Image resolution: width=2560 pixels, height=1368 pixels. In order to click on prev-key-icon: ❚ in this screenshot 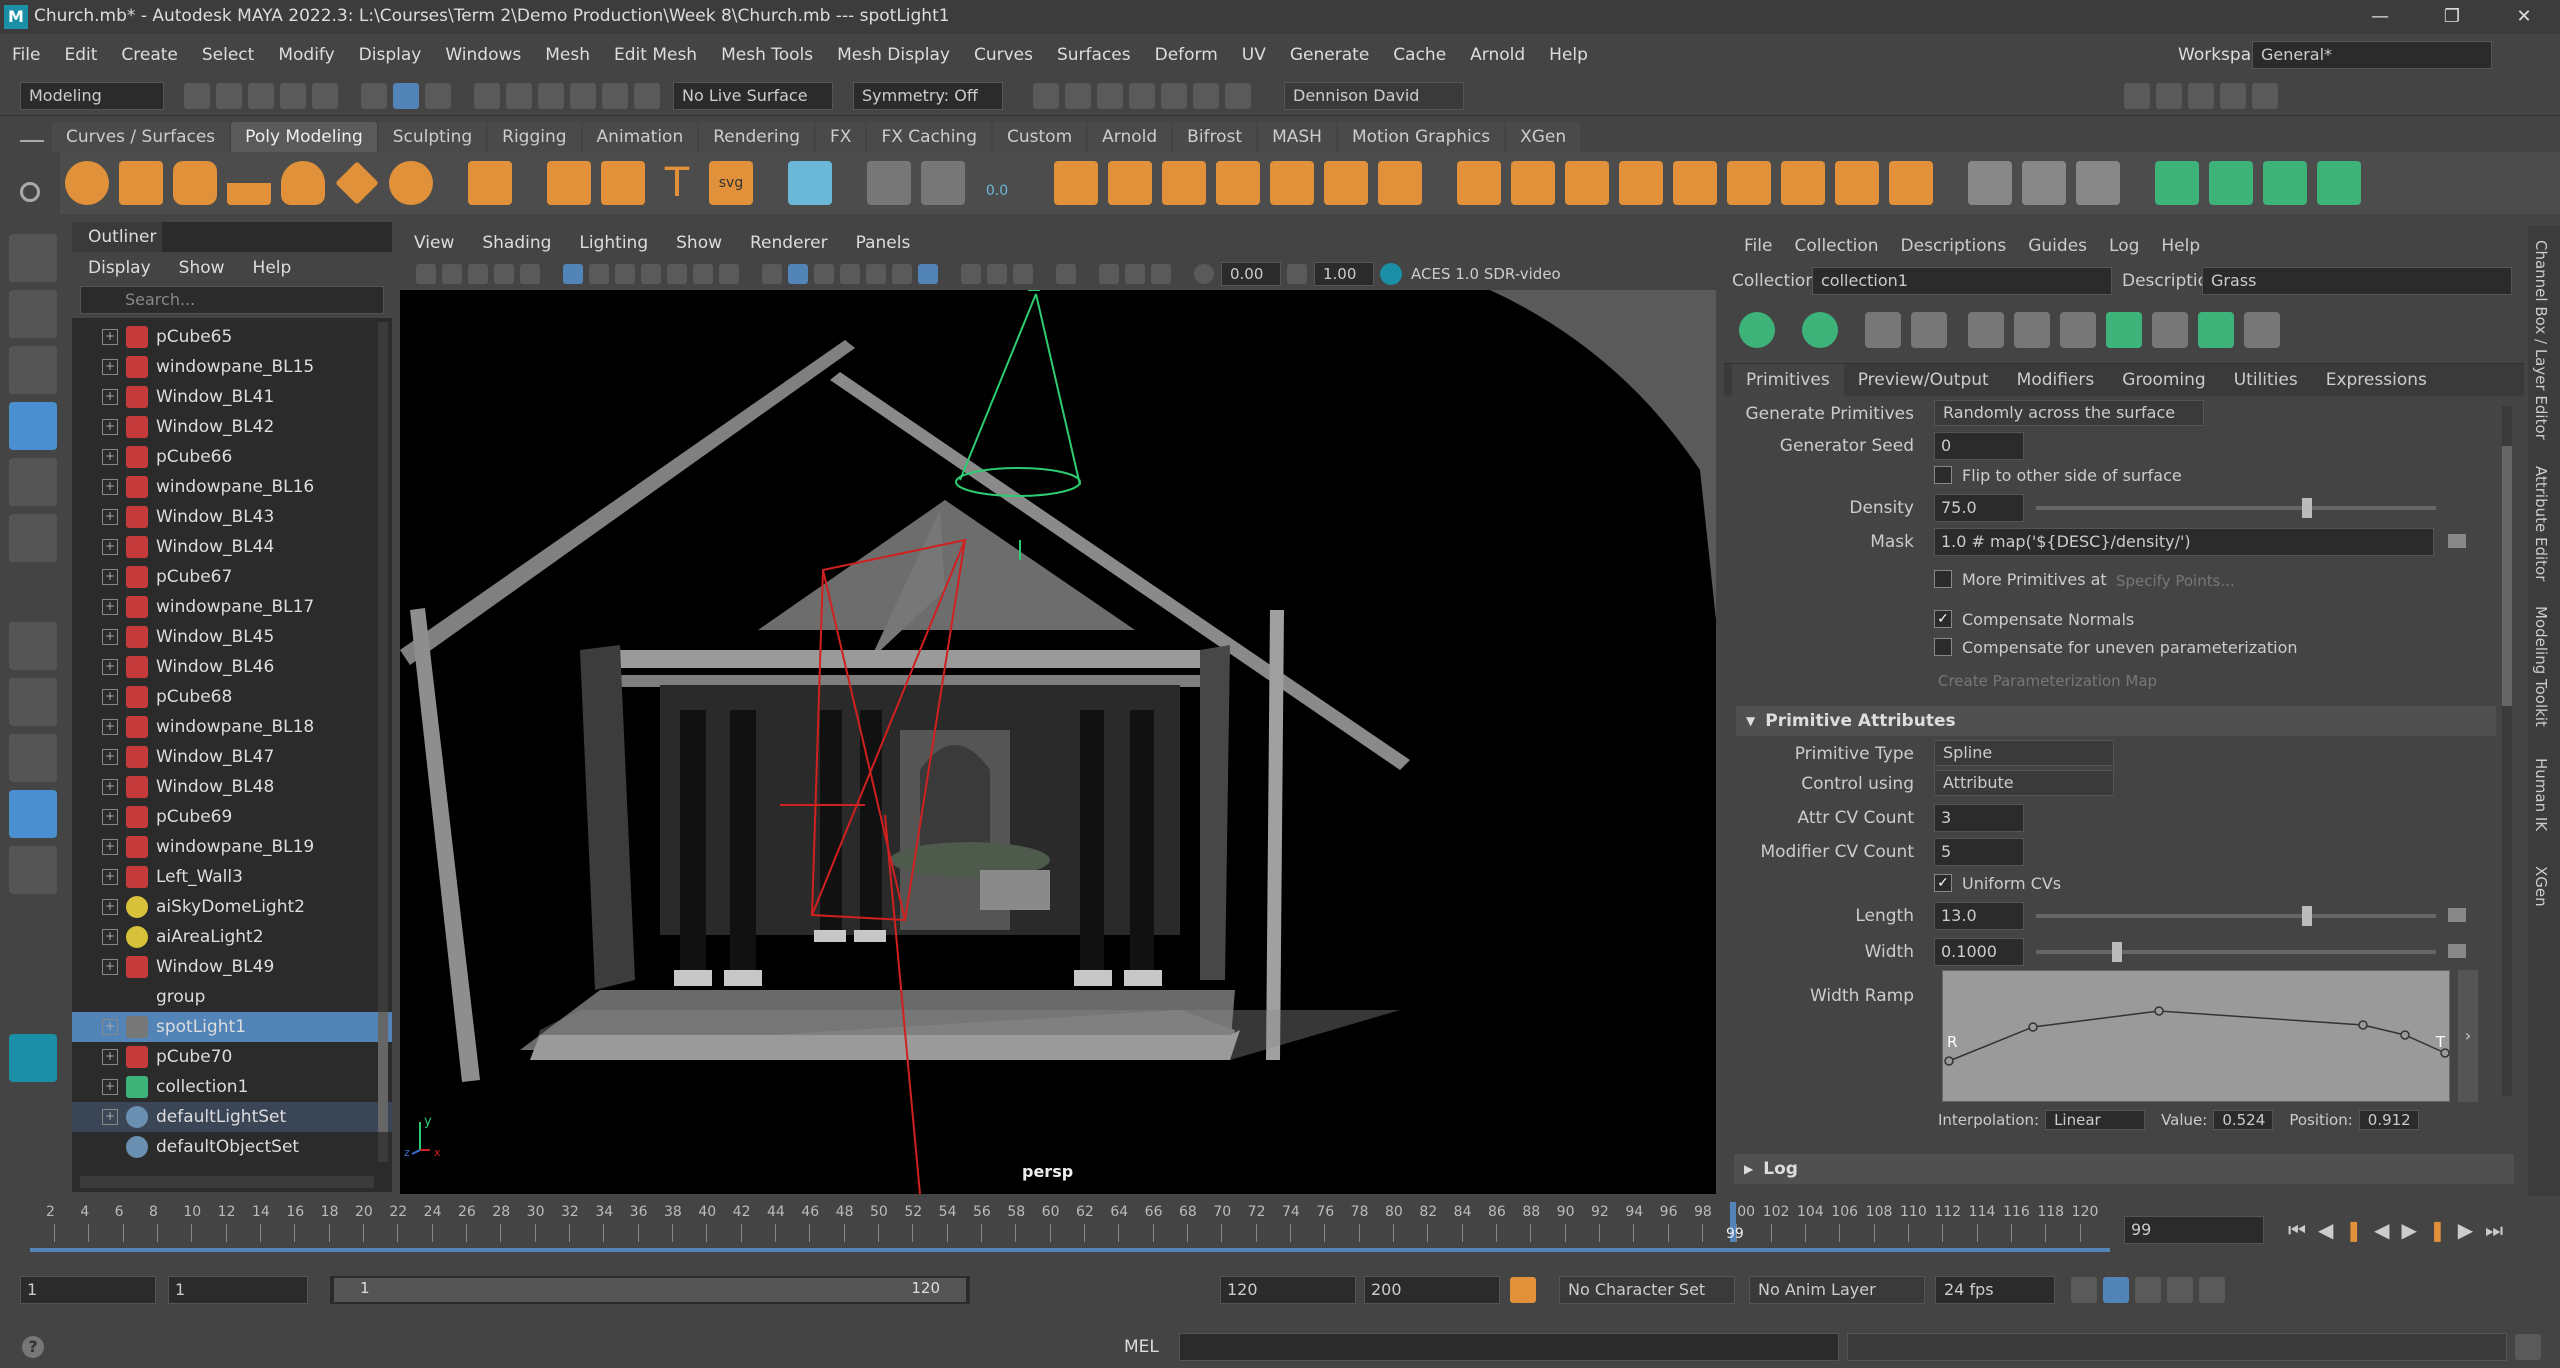, I will do `click(2353, 1230)`.